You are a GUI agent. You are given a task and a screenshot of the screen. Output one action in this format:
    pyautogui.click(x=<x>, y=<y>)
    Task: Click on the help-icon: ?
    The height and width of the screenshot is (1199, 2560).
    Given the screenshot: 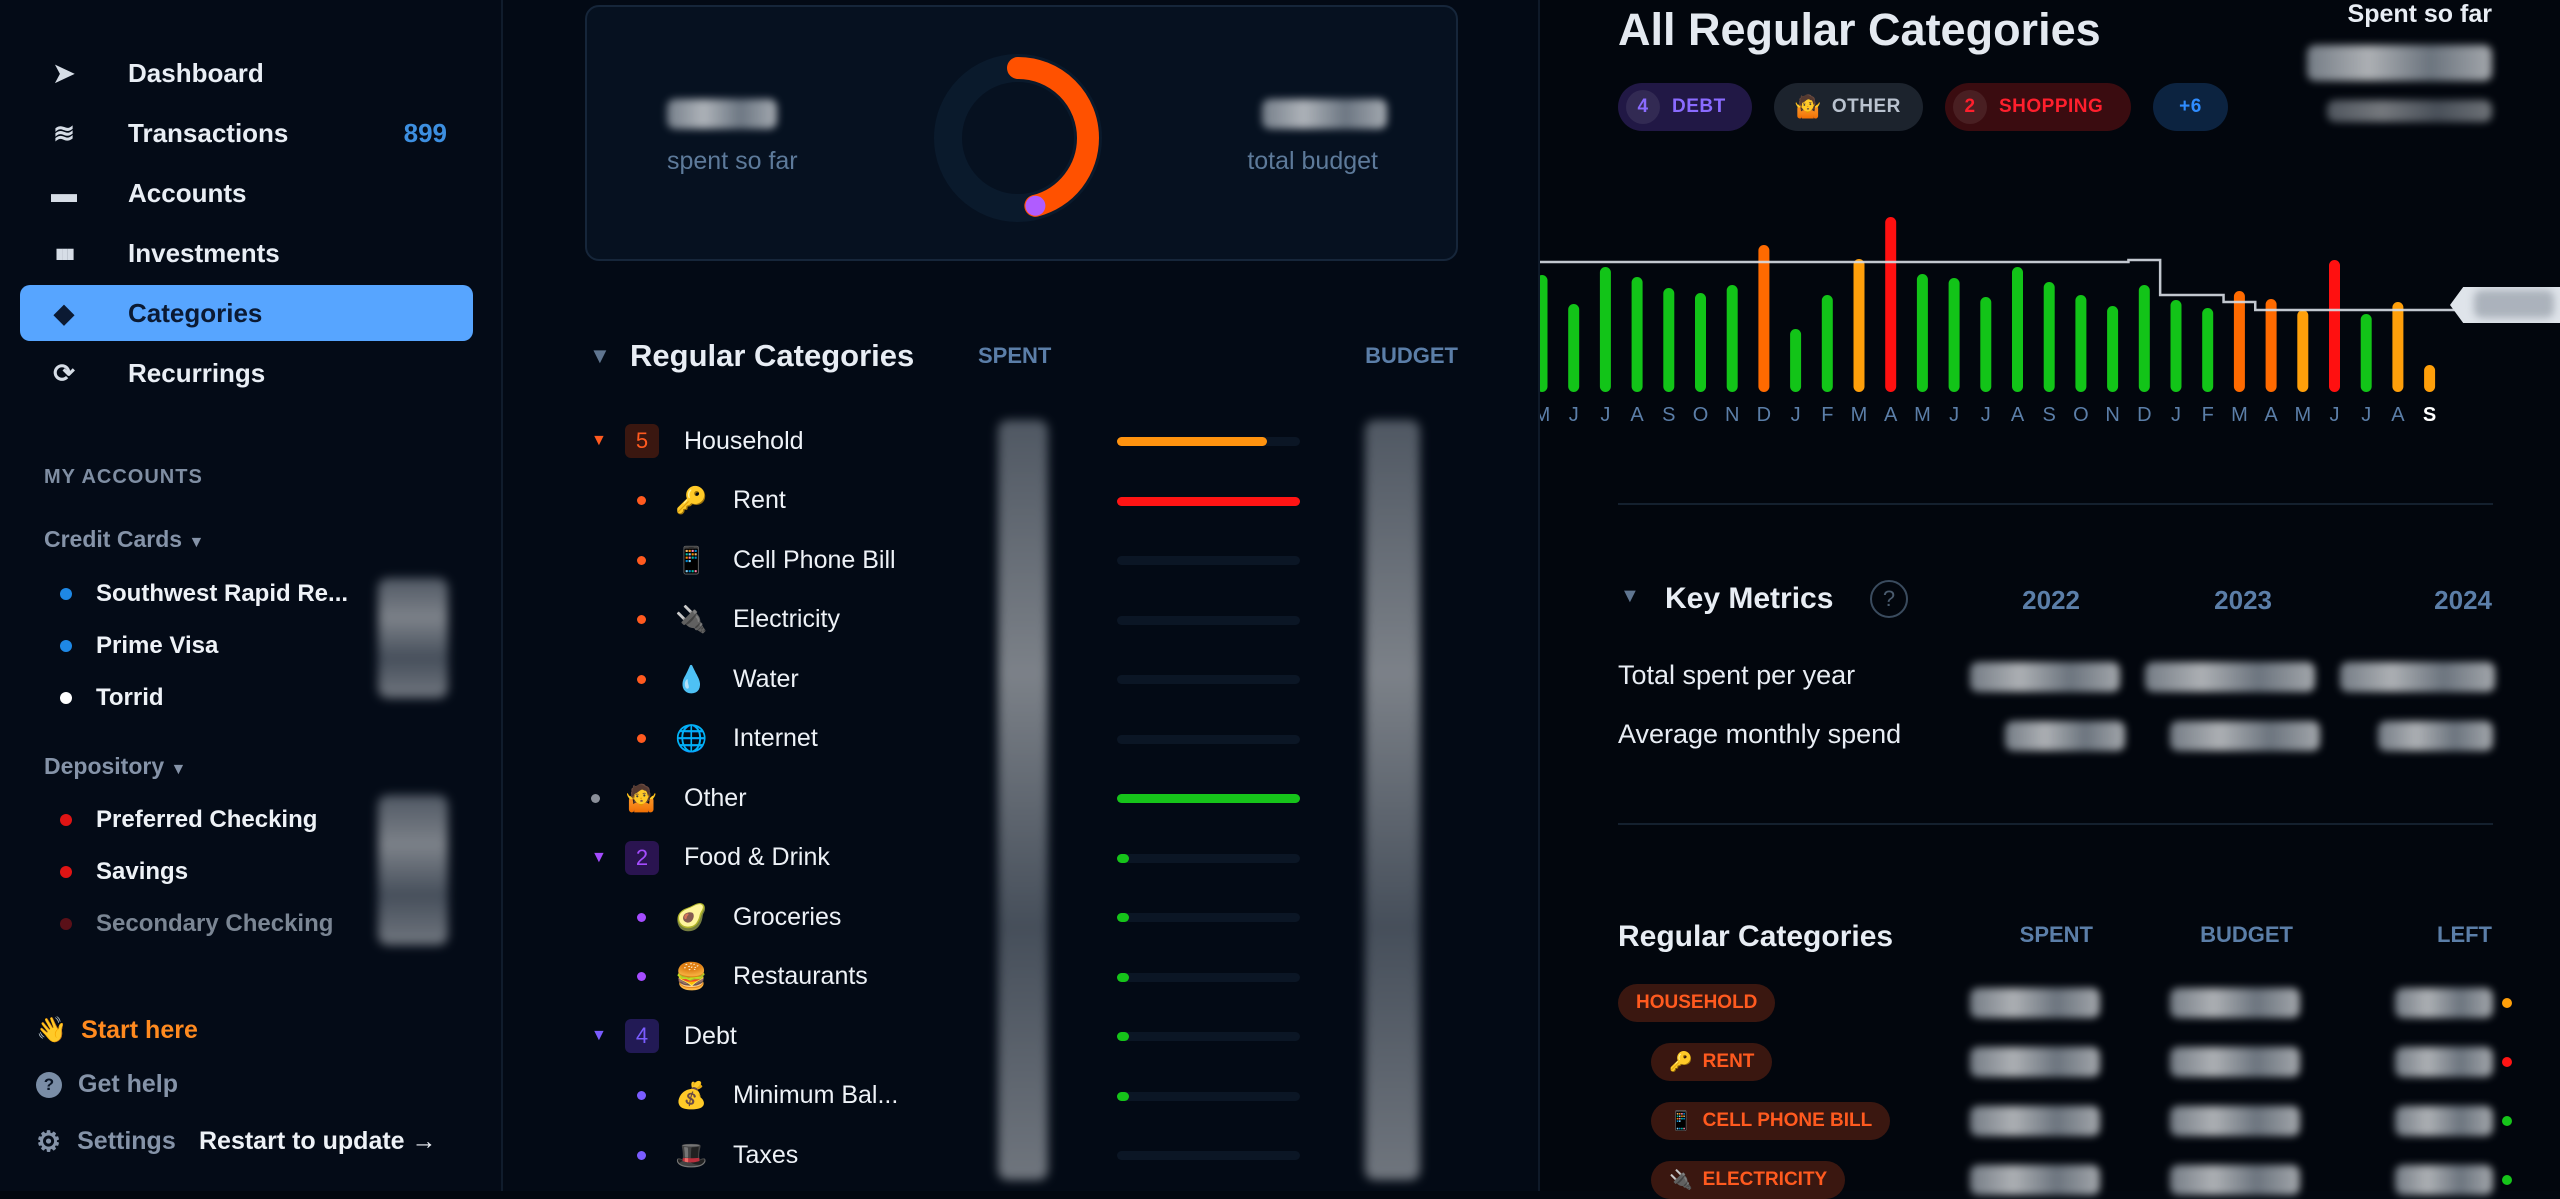 What is the action you would take?
    pyautogui.click(x=1889, y=599)
    